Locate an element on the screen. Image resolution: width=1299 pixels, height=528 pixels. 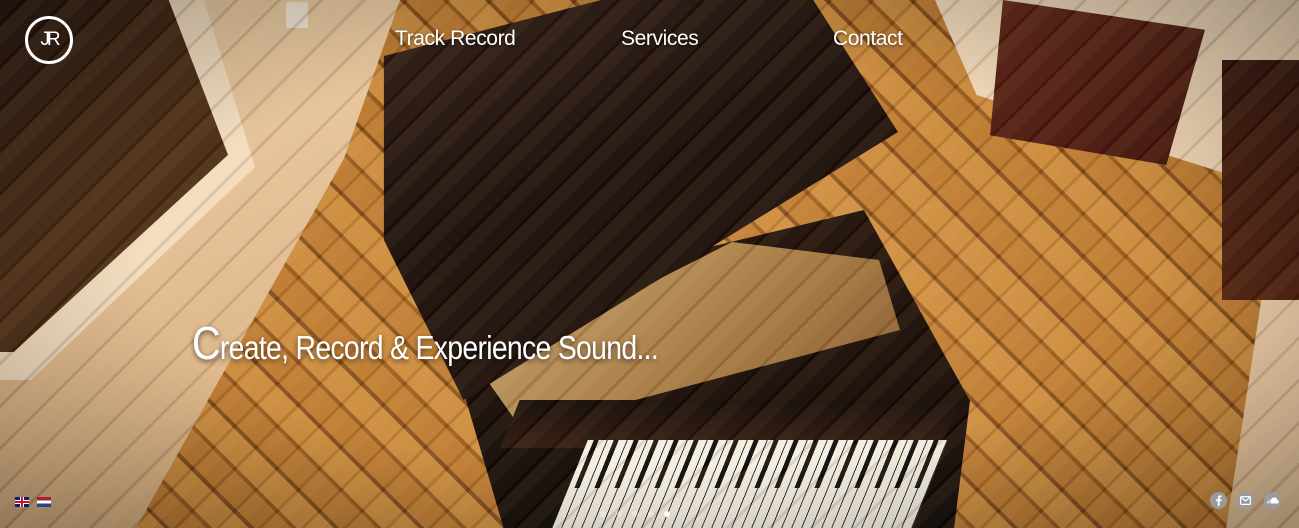
social-links is located at coordinates (1245, 500).